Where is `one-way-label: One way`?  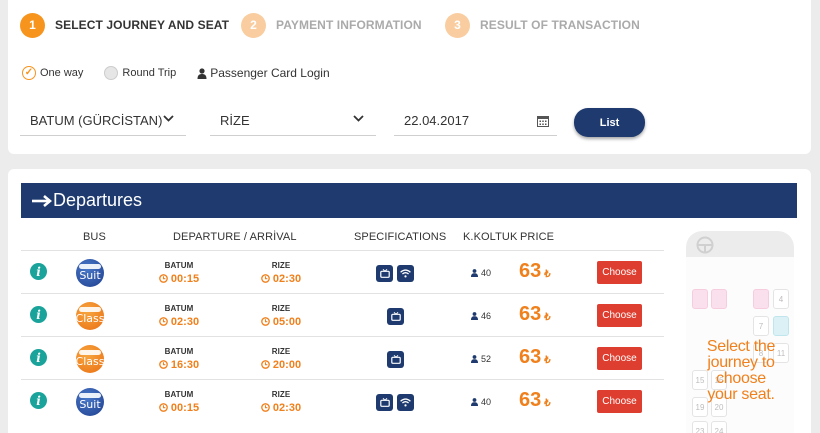
one-way-label: One way is located at coordinates (62, 73).